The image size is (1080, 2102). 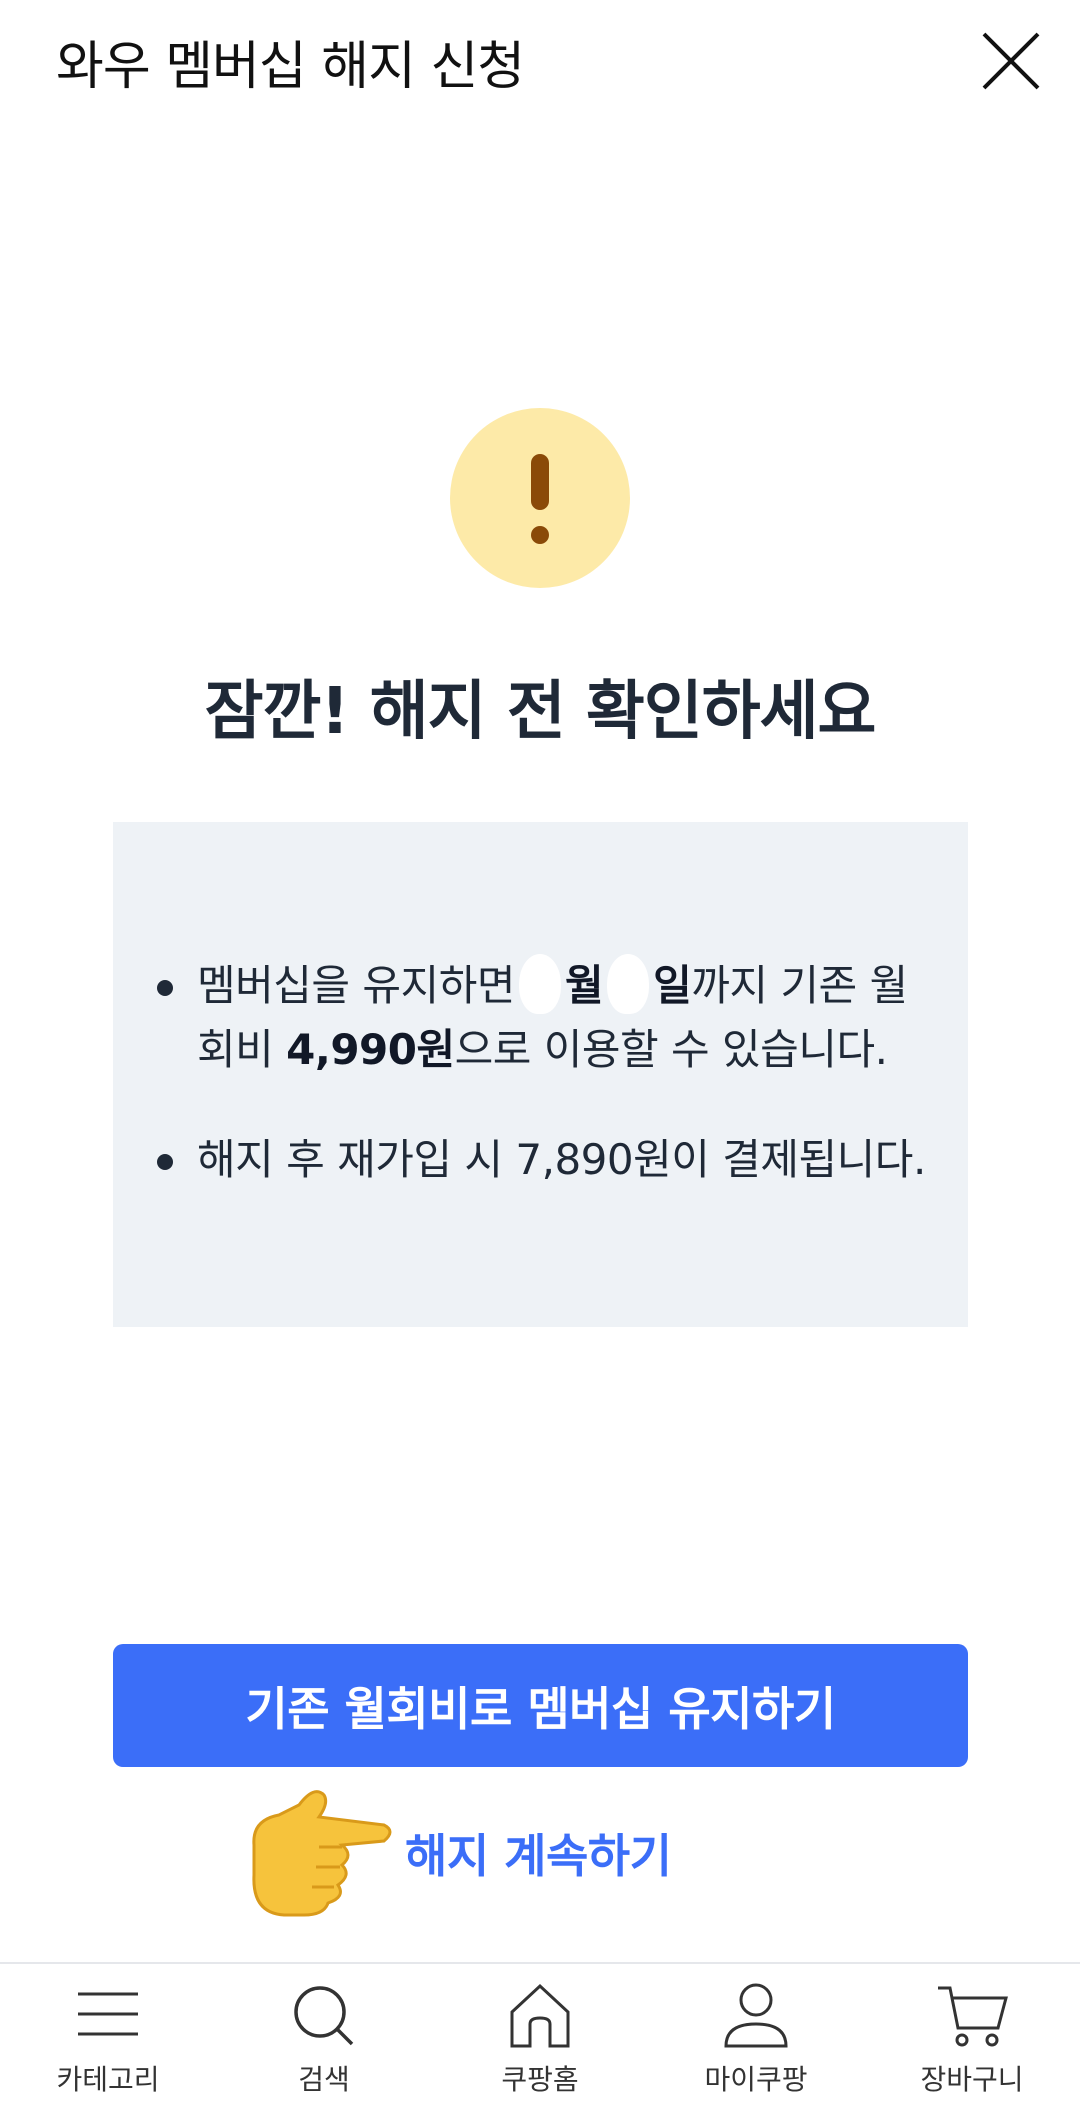 I want to click on keep-membership-button: 기존 월회비로 멤버십 유지하기, so click(x=540, y=1705).